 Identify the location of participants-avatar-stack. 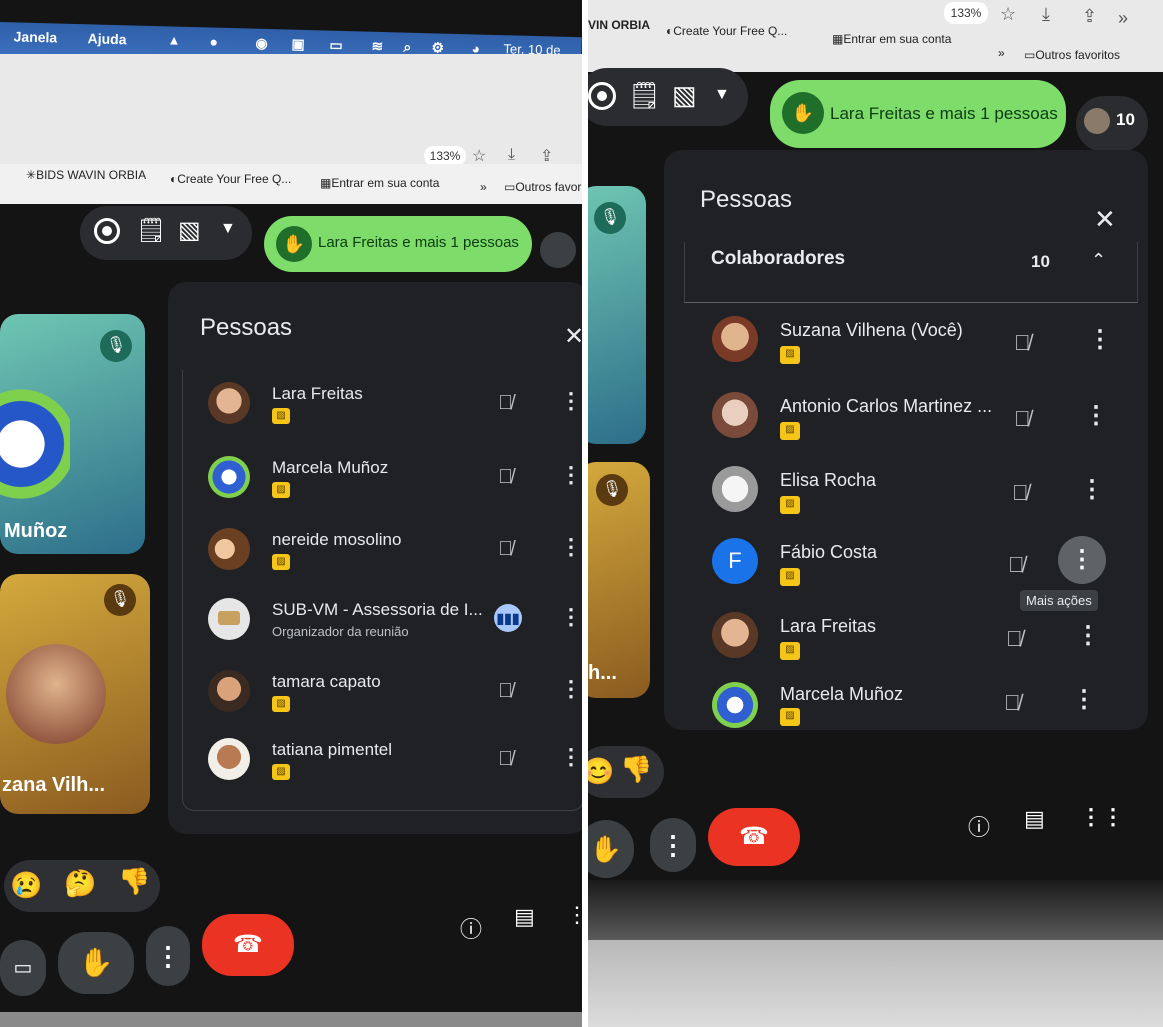
(558, 250).